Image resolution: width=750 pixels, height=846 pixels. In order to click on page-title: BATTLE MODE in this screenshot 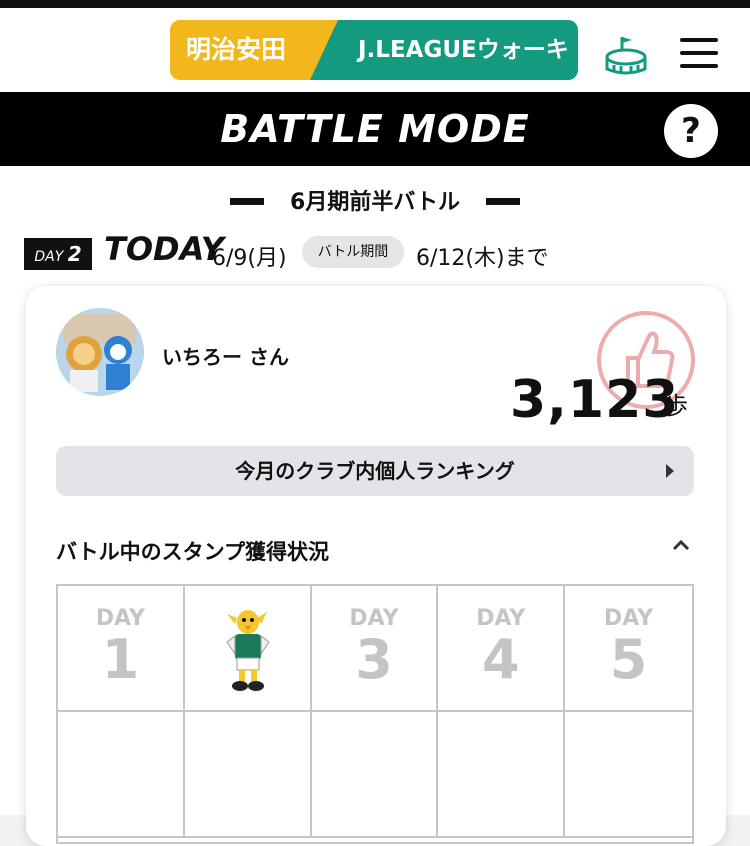, I will do `click(375, 129)`.